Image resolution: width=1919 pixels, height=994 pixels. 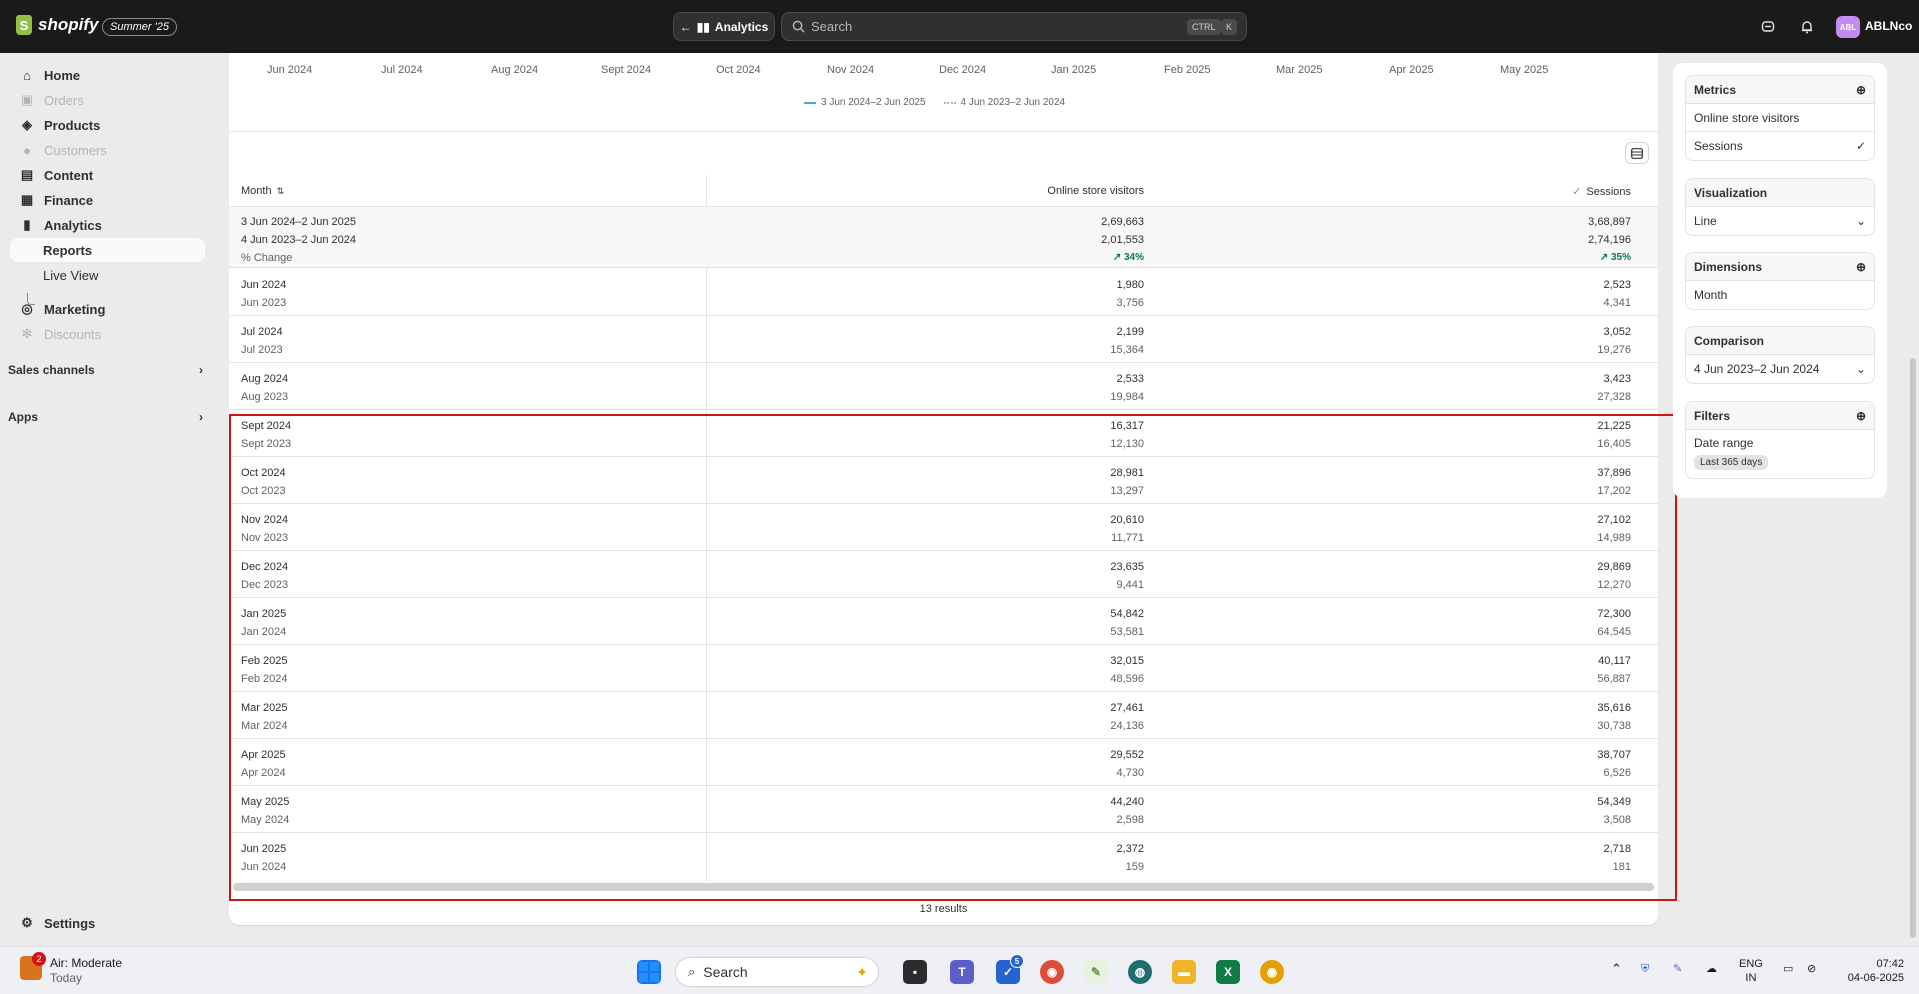 What do you see at coordinates (1187, 70) in the screenshot?
I see `x-tick: Feb 2025` at bounding box center [1187, 70].